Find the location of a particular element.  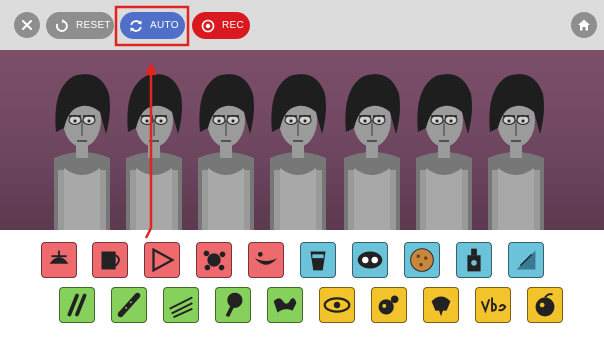

home-icon is located at coordinates (584, 25).